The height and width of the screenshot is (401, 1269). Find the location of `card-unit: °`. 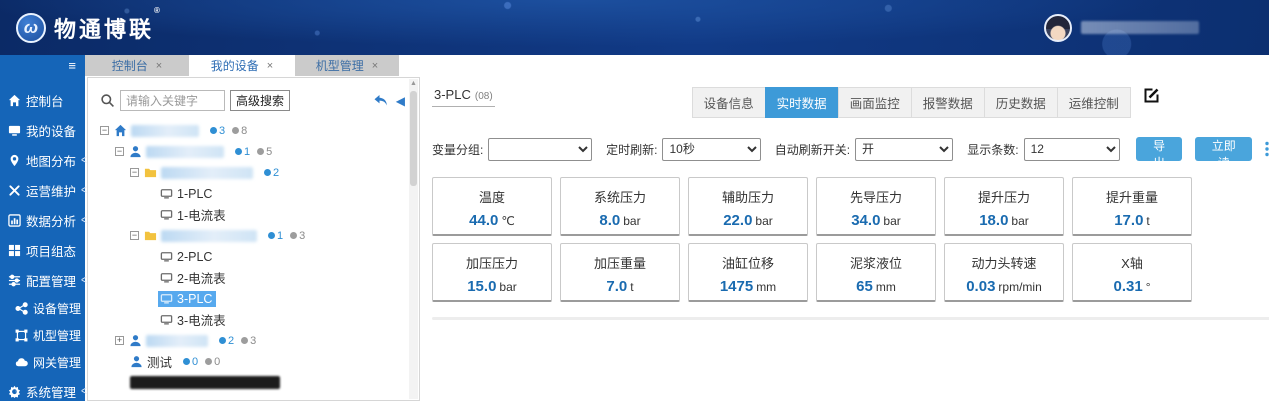

card-unit: ° is located at coordinates (1148, 287).